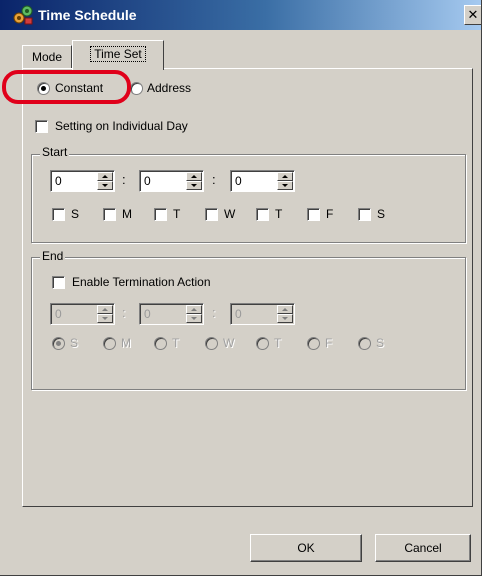 Image resolution: width=482 pixels, height=576 pixels. I want to click on end-day-radio-thu, so click(262, 343).